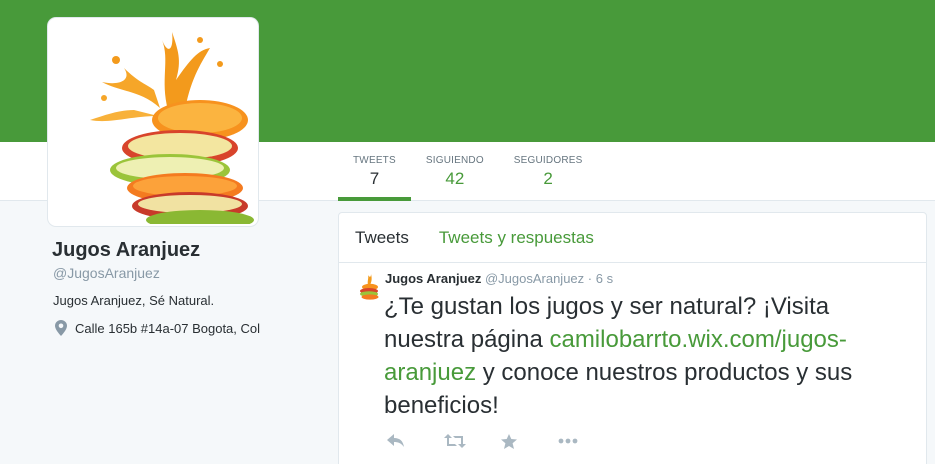  What do you see at coordinates (455, 441) in the screenshot?
I see `retweet-icon` at bounding box center [455, 441].